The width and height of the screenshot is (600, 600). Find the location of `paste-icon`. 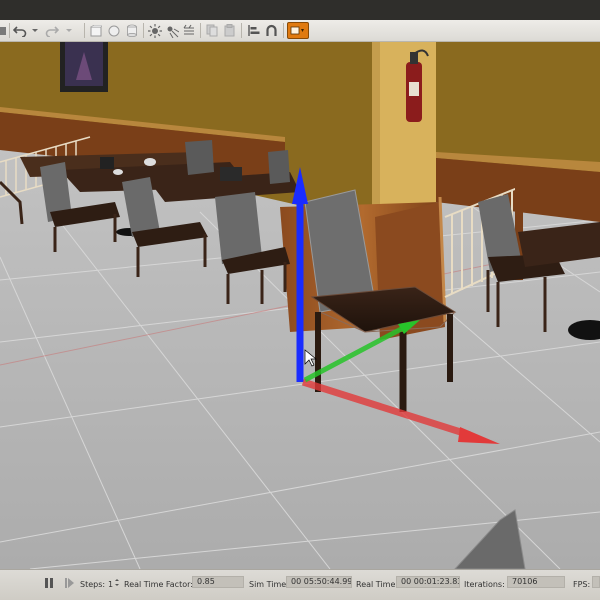

paste-icon is located at coordinates (230, 30).